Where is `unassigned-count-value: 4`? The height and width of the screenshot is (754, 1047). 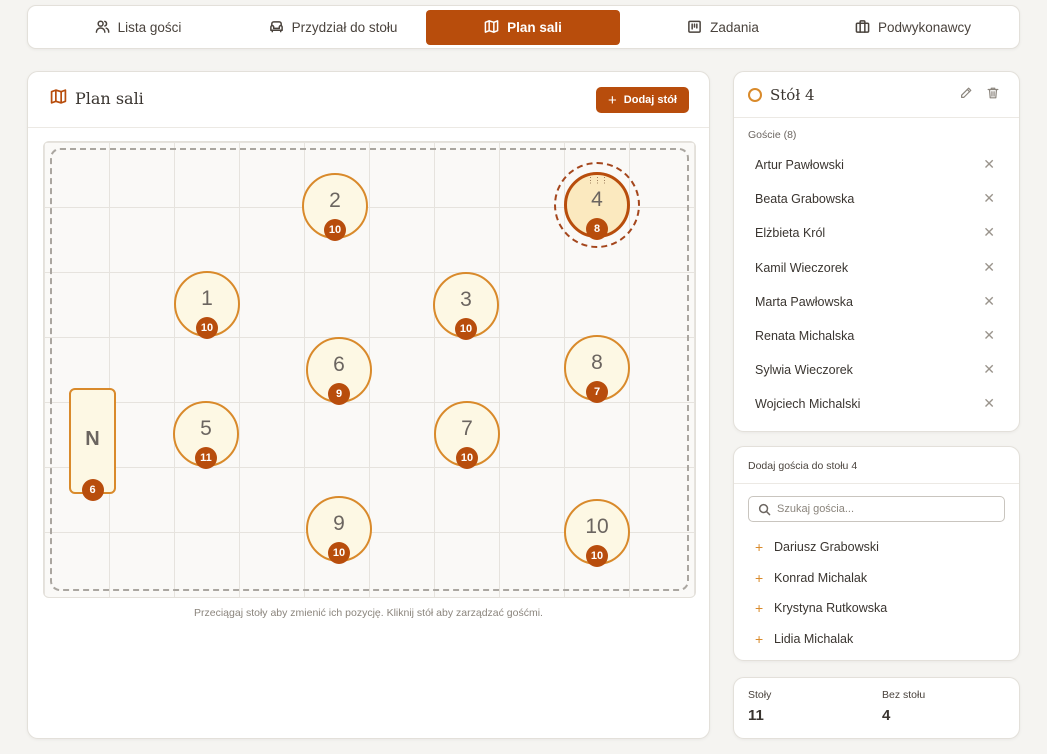 unassigned-count-value: 4 is located at coordinates (886, 715).